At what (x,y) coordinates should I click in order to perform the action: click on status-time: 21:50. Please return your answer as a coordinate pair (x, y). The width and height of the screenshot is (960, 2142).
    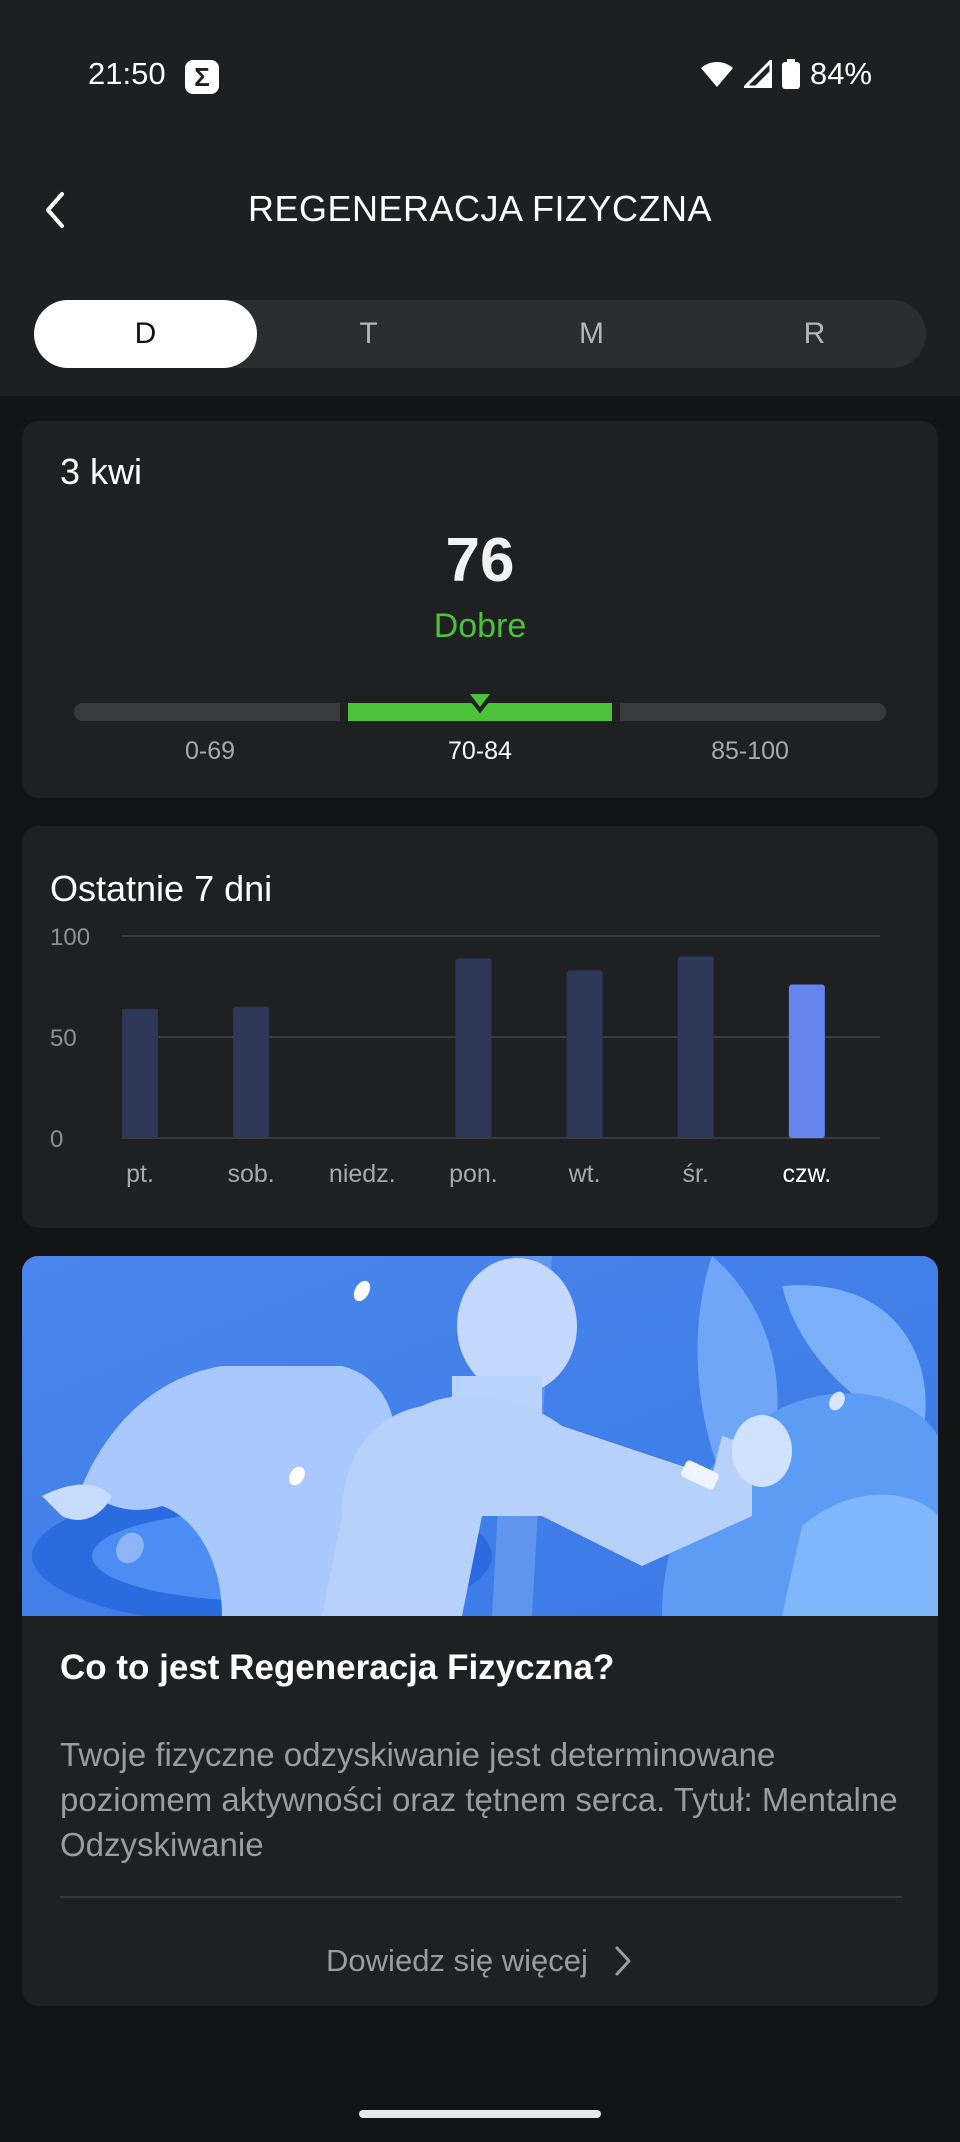
    Looking at the image, I should click on (127, 73).